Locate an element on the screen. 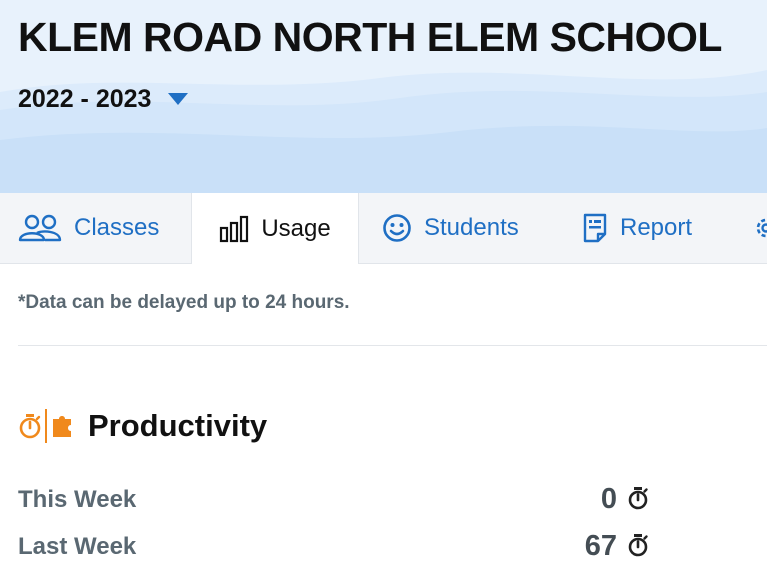 The height and width of the screenshot is (574, 767). tab-report-label: Report is located at coordinates (656, 227).